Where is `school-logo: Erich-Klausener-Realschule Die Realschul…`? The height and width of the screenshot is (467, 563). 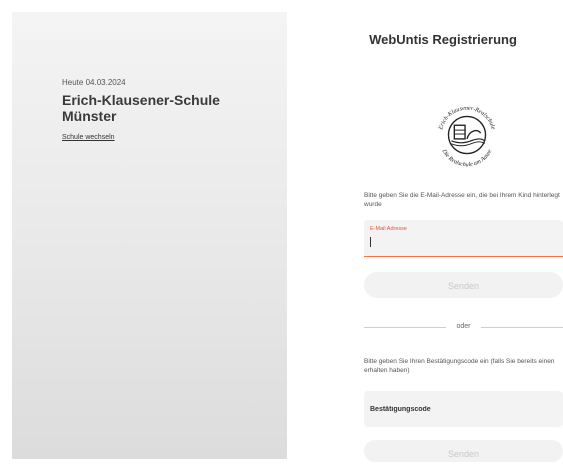 school-logo: Erich-Klausener-Realschule Die Realschul… is located at coordinates (467, 137).